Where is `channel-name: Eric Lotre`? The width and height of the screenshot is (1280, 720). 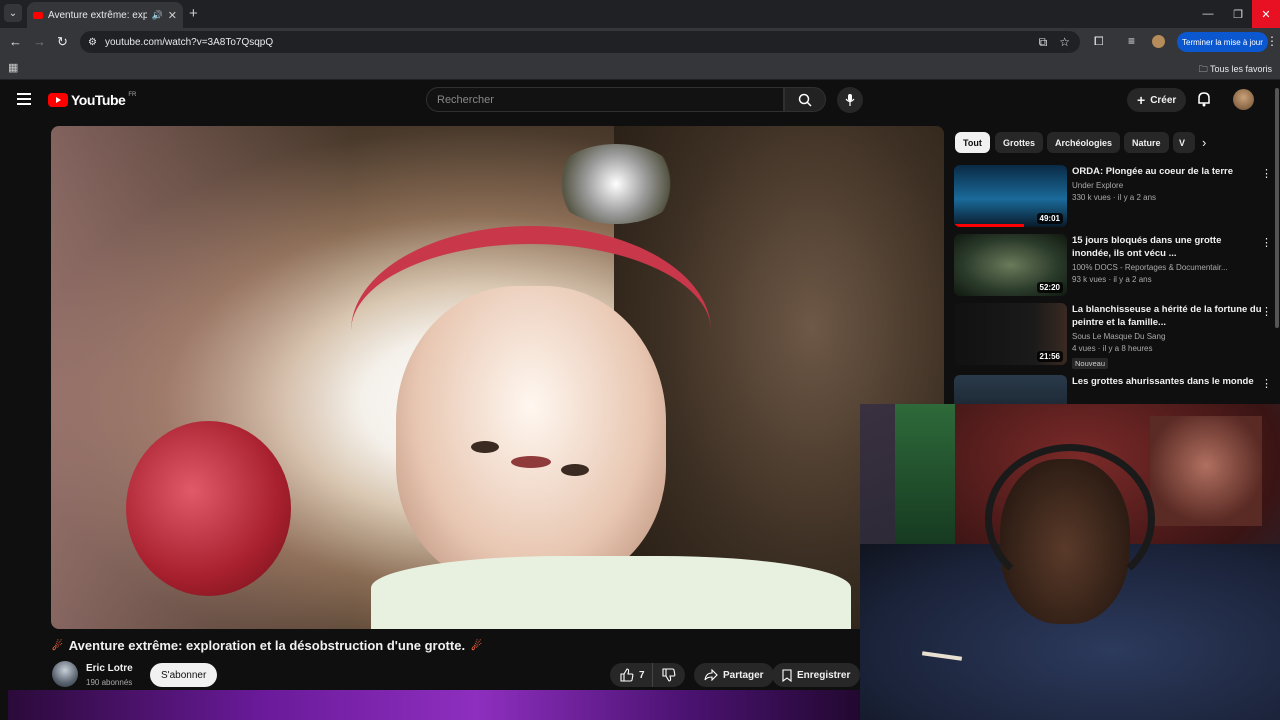 channel-name: Eric Lotre is located at coordinates (109, 668).